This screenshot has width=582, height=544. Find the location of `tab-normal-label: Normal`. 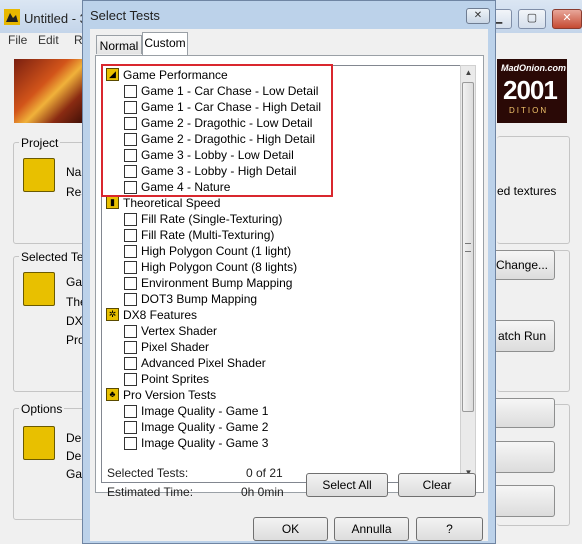

tab-normal-label: Normal is located at coordinates (119, 46).